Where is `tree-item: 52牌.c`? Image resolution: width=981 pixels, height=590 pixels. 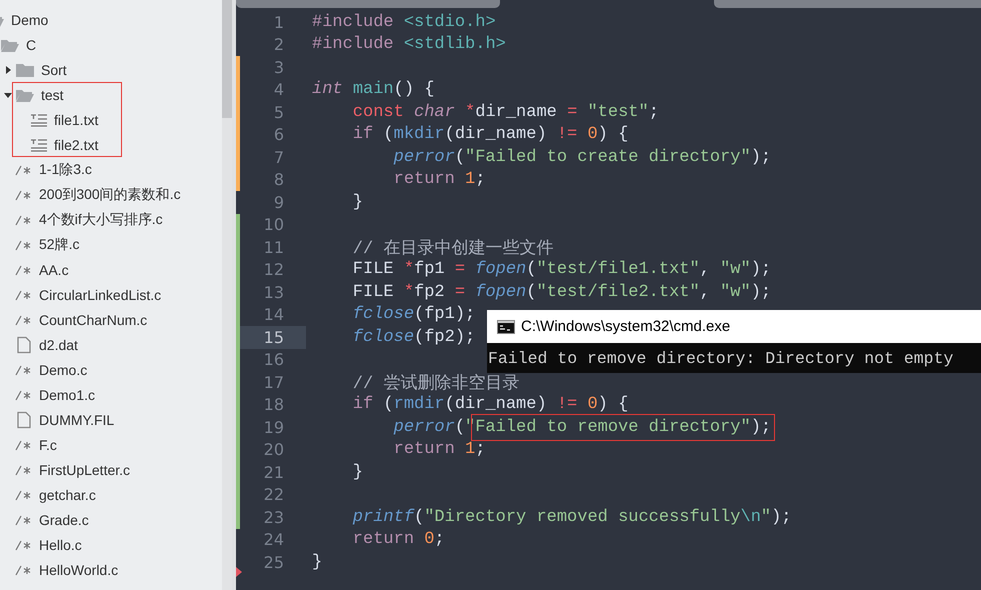 tree-item: 52牌.c is located at coordinates (59, 245).